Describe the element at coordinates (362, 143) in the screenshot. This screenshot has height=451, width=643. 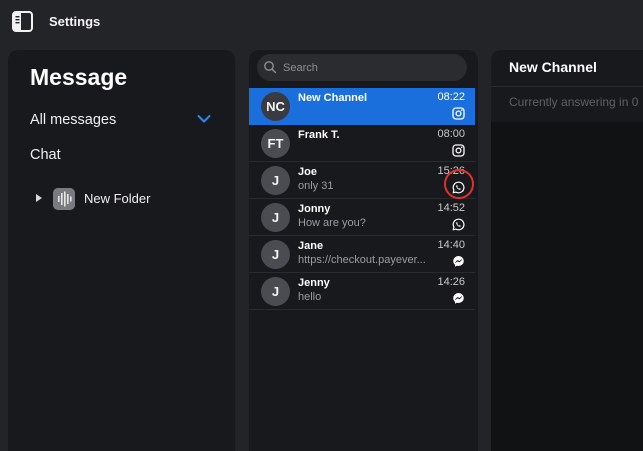
I see `conversation-item: FT Frank T. 08:00` at that location.